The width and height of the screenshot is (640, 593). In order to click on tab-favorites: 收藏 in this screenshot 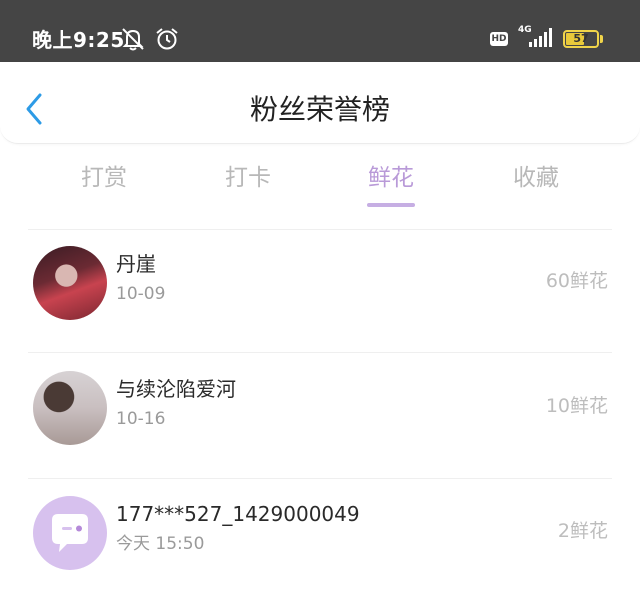, I will do `click(536, 184)`.